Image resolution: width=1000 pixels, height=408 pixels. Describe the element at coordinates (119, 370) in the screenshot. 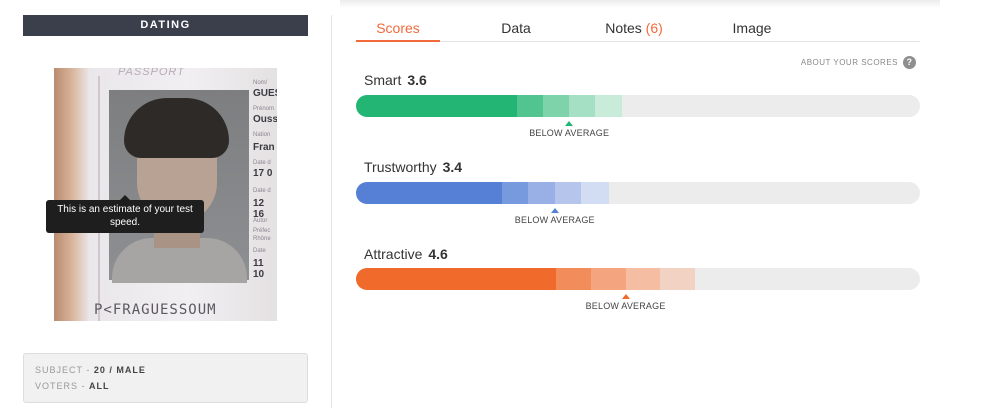

I see `subject-value: 20 / MALE` at that location.